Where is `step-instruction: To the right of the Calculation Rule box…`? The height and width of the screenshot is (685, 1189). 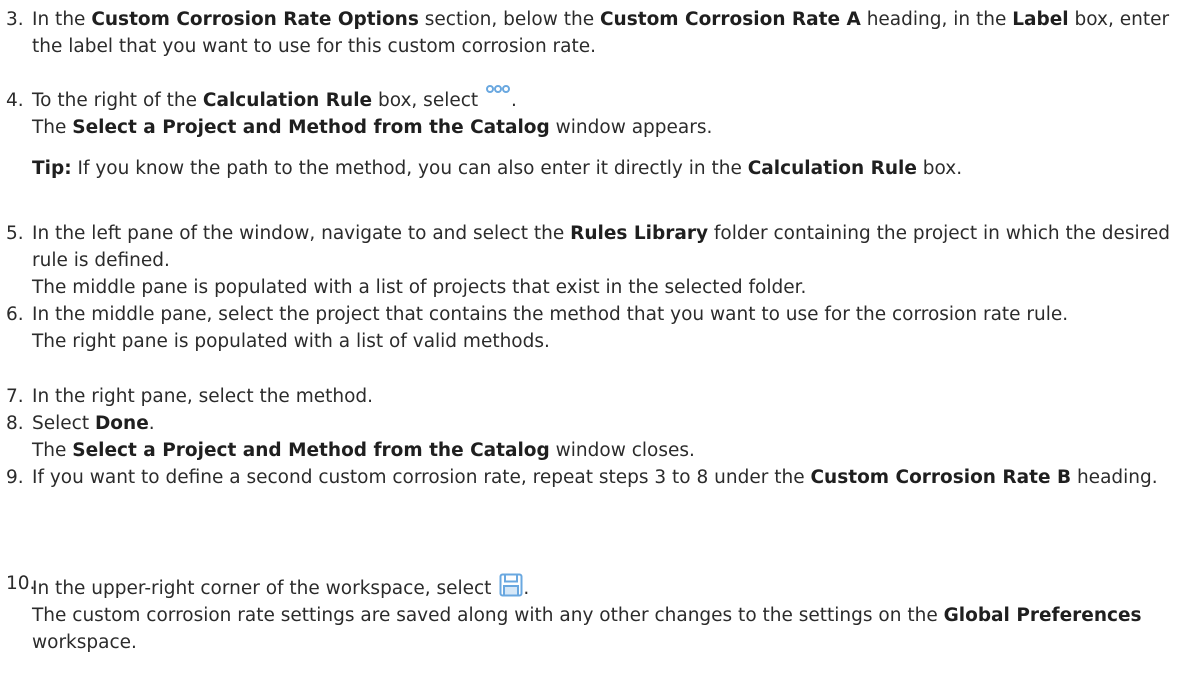 step-instruction: To the right of the Calculation Rule box… is located at coordinates (606, 99).